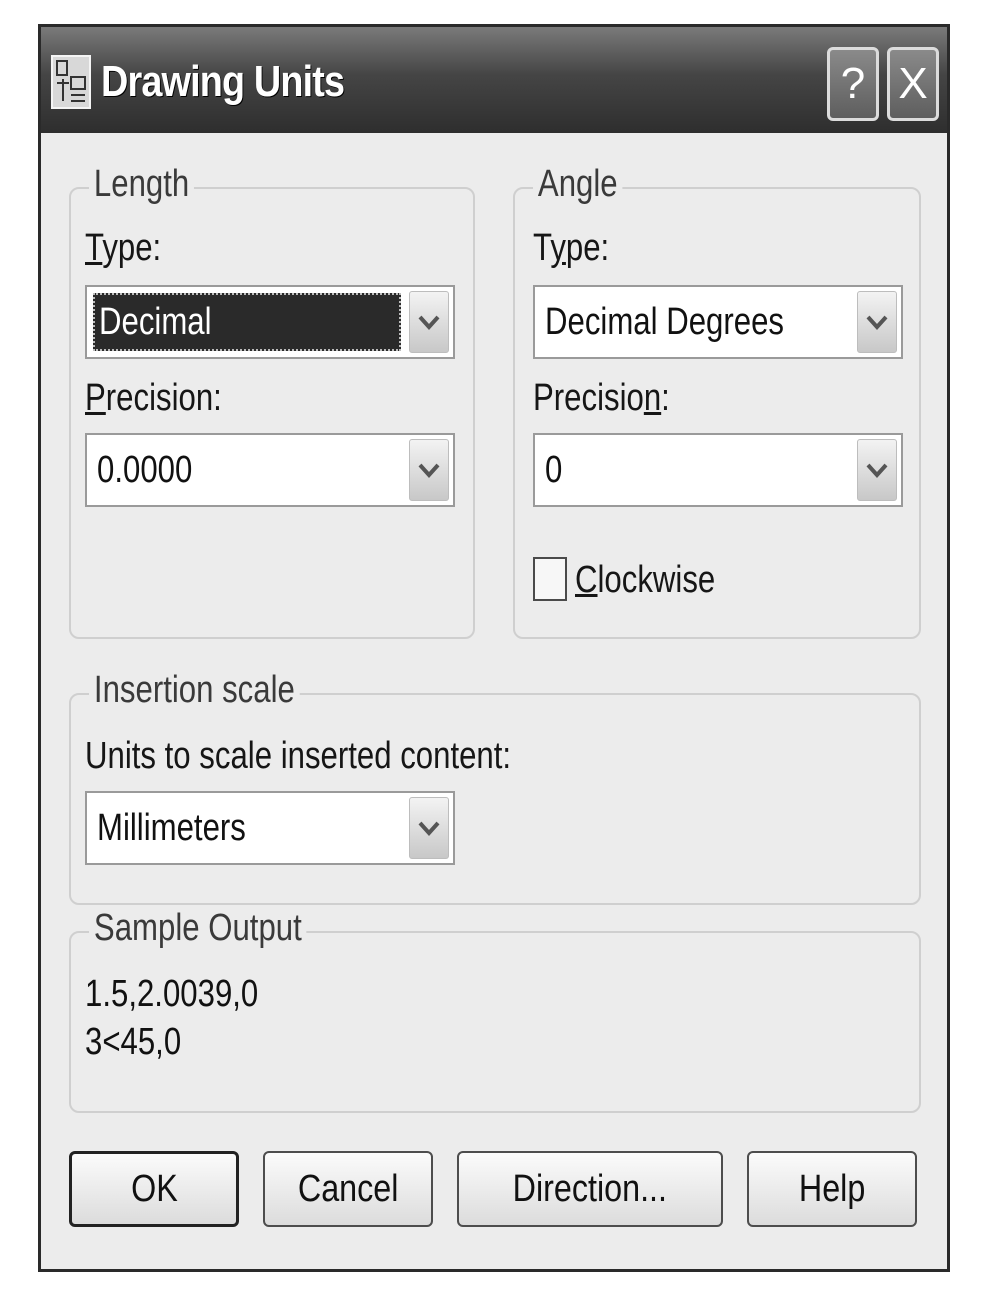 This screenshot has width=996, height=1295. I want to click on angle-type-select: Decimal Degrees, so click(718, 322).